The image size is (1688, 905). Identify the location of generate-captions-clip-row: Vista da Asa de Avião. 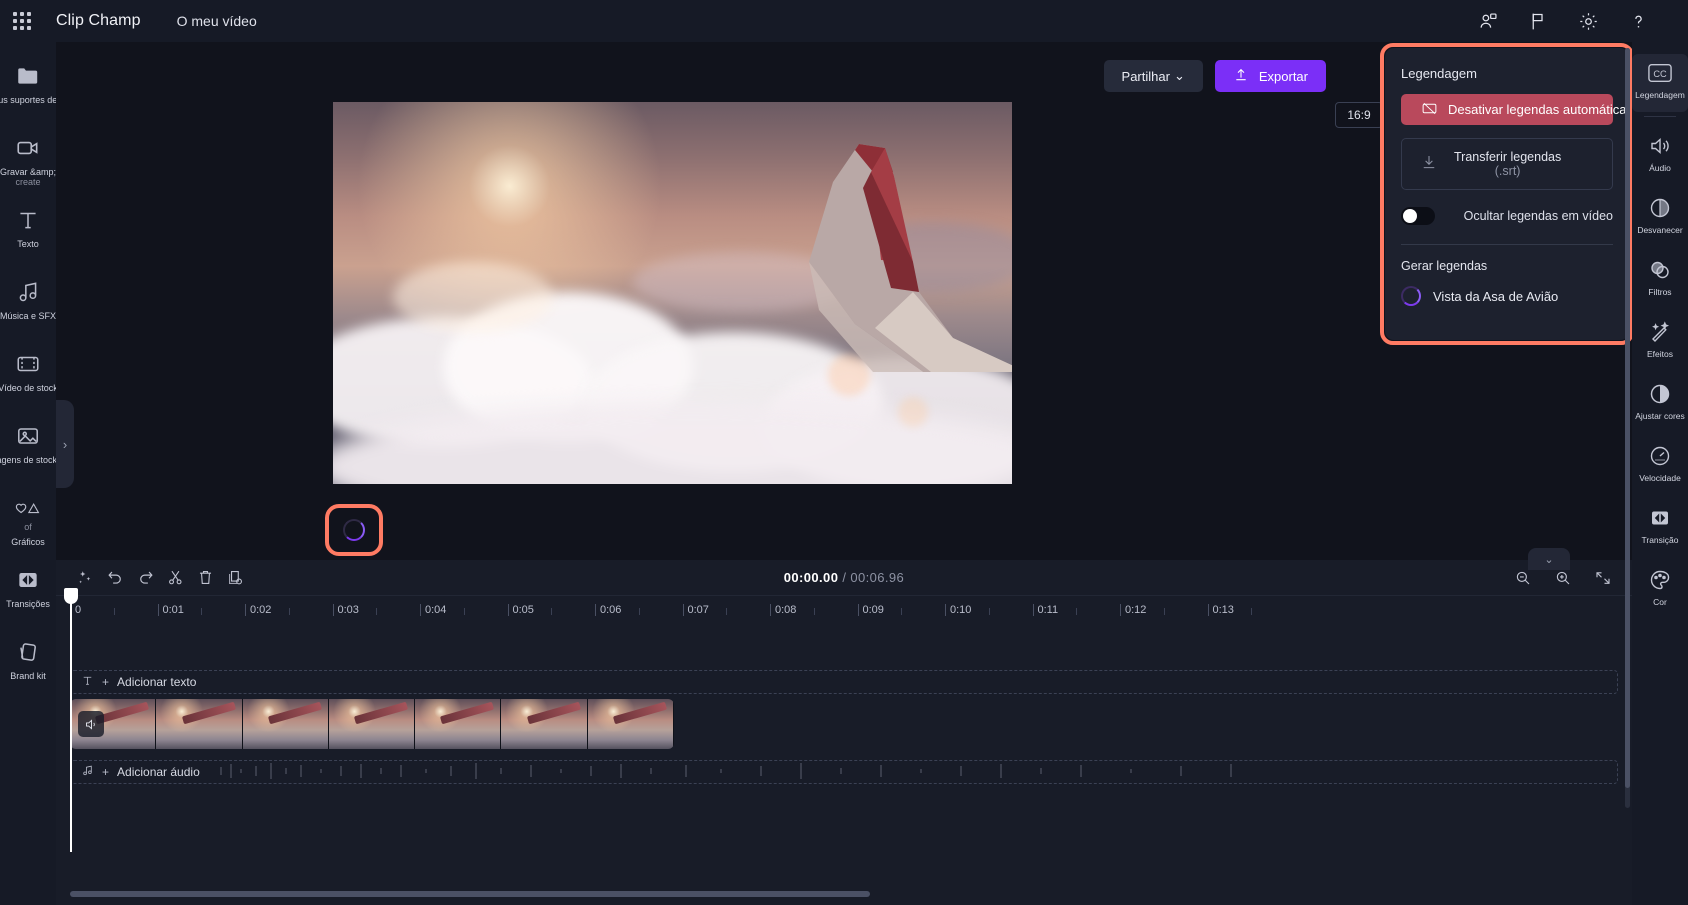
(1507, 296).